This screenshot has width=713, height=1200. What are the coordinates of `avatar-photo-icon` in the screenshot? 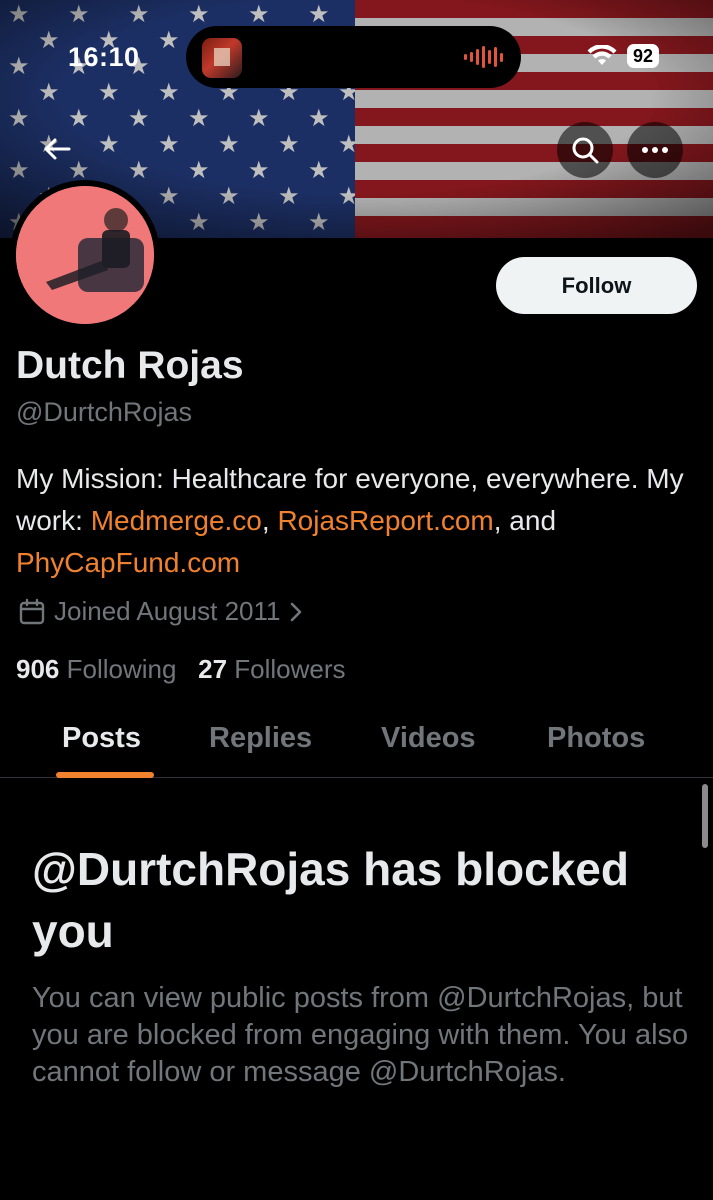 It's located at (85, 255).